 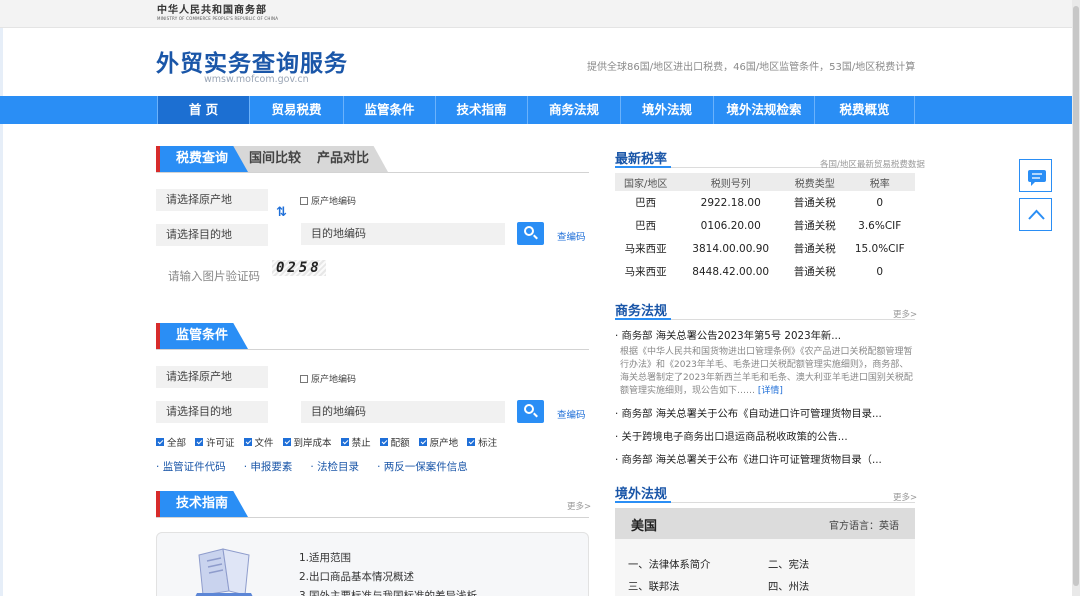 What do you see at coordinates (641, 159) in the screenshot?
I see `latest-rates-title: 最新税率` at bounding box center [641, 159].